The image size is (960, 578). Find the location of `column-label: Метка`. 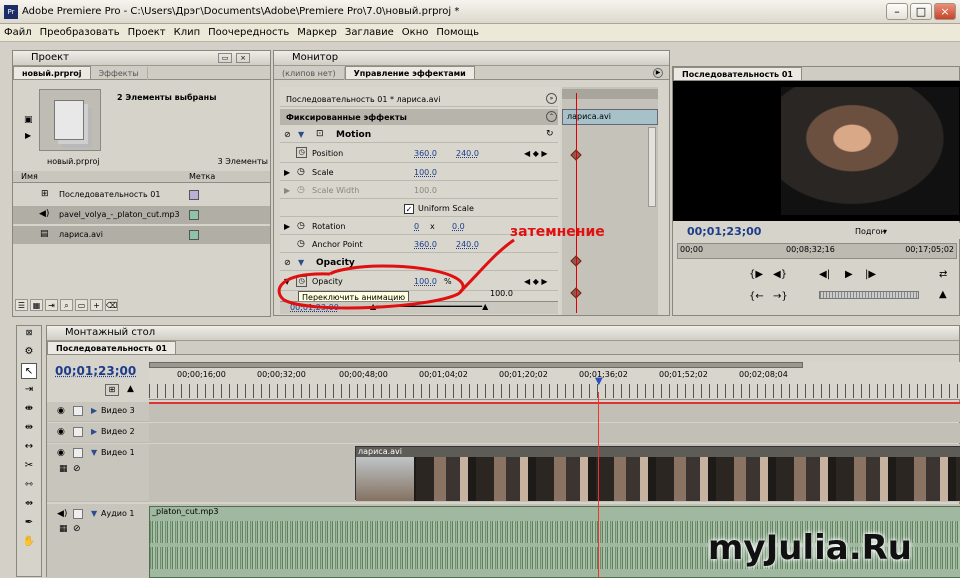

column-label: Метка is located at coordinates (202, 176).